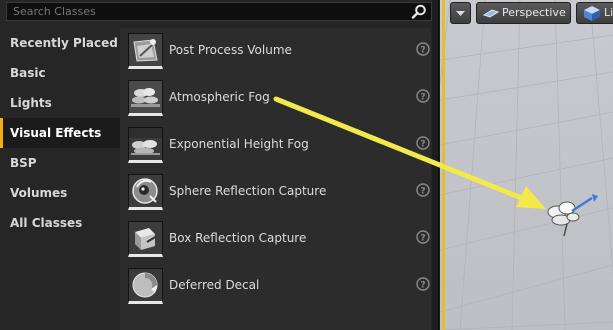 The image size is (613, 330). Describe the element at coordinates (145, 145) in the screenshot. I see `exponential-height-fog-icon` at that location.